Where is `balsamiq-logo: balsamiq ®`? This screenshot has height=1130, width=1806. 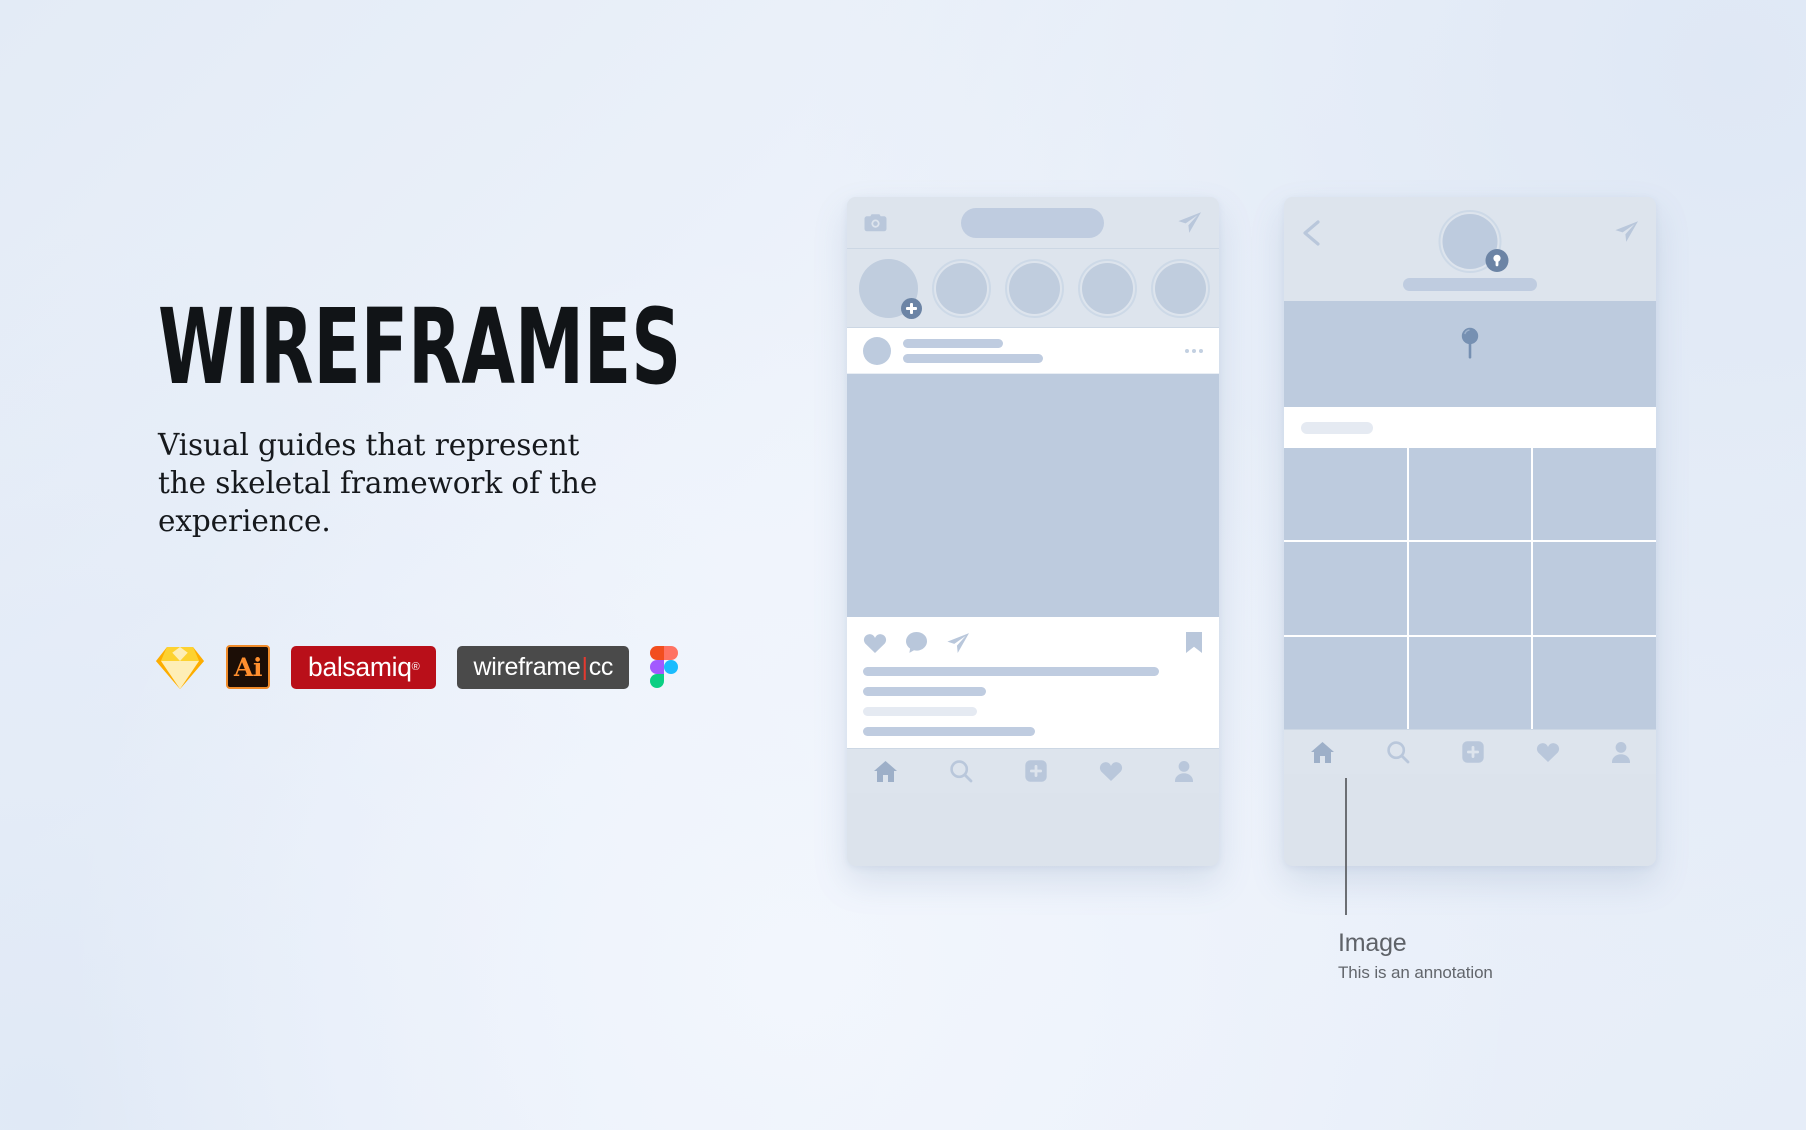
balsamiq-logo: balsamiq ® is located at coordinates (364, 667).